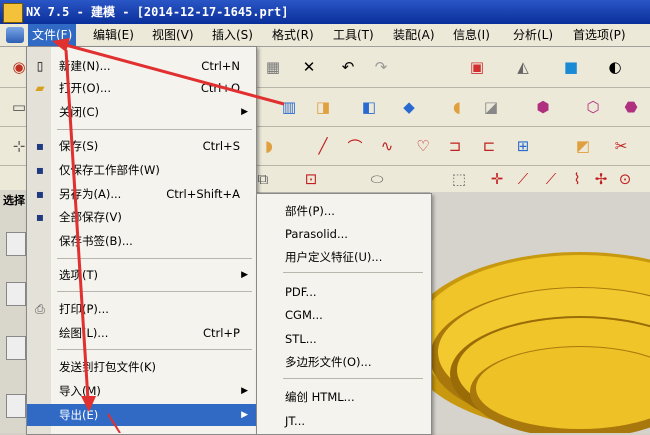 The height and width of the screenshot is (435, 650). What do you see at coordinates (571, 67) in the screenshot?
I see `cube-view-icon: ■` at bounding box center [571, 67].